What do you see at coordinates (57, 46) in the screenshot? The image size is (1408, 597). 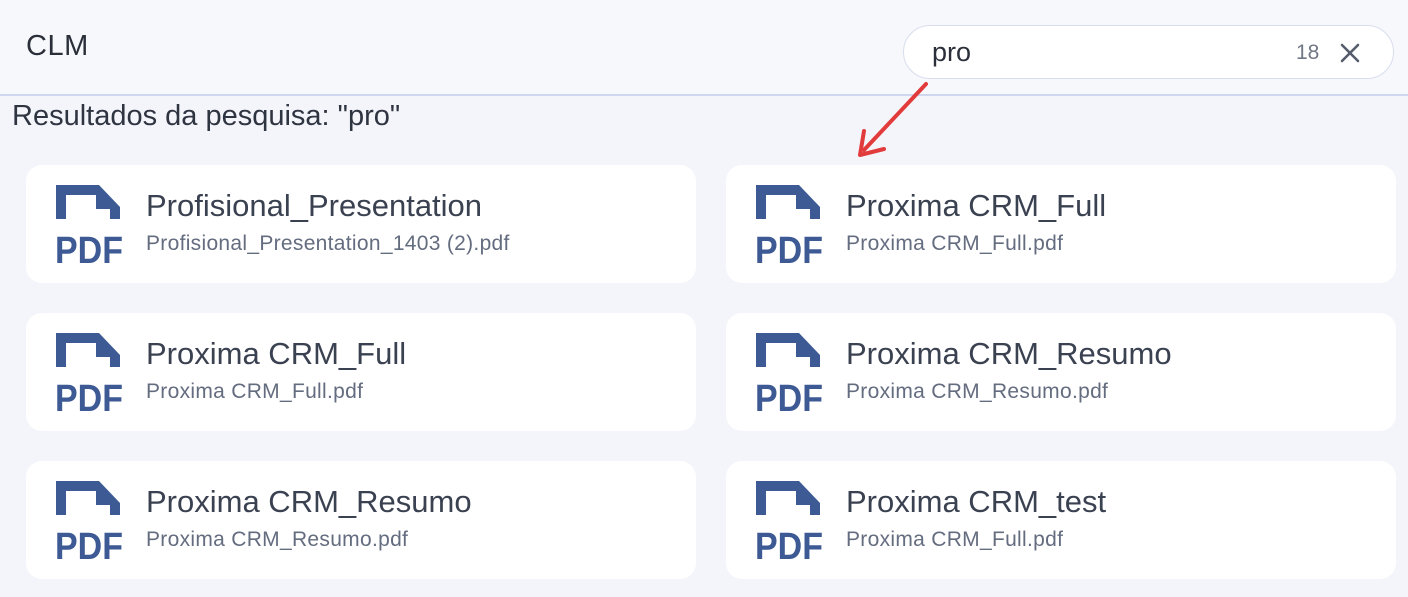 I see `app-title: CLM` at bounding box center [57, 46].